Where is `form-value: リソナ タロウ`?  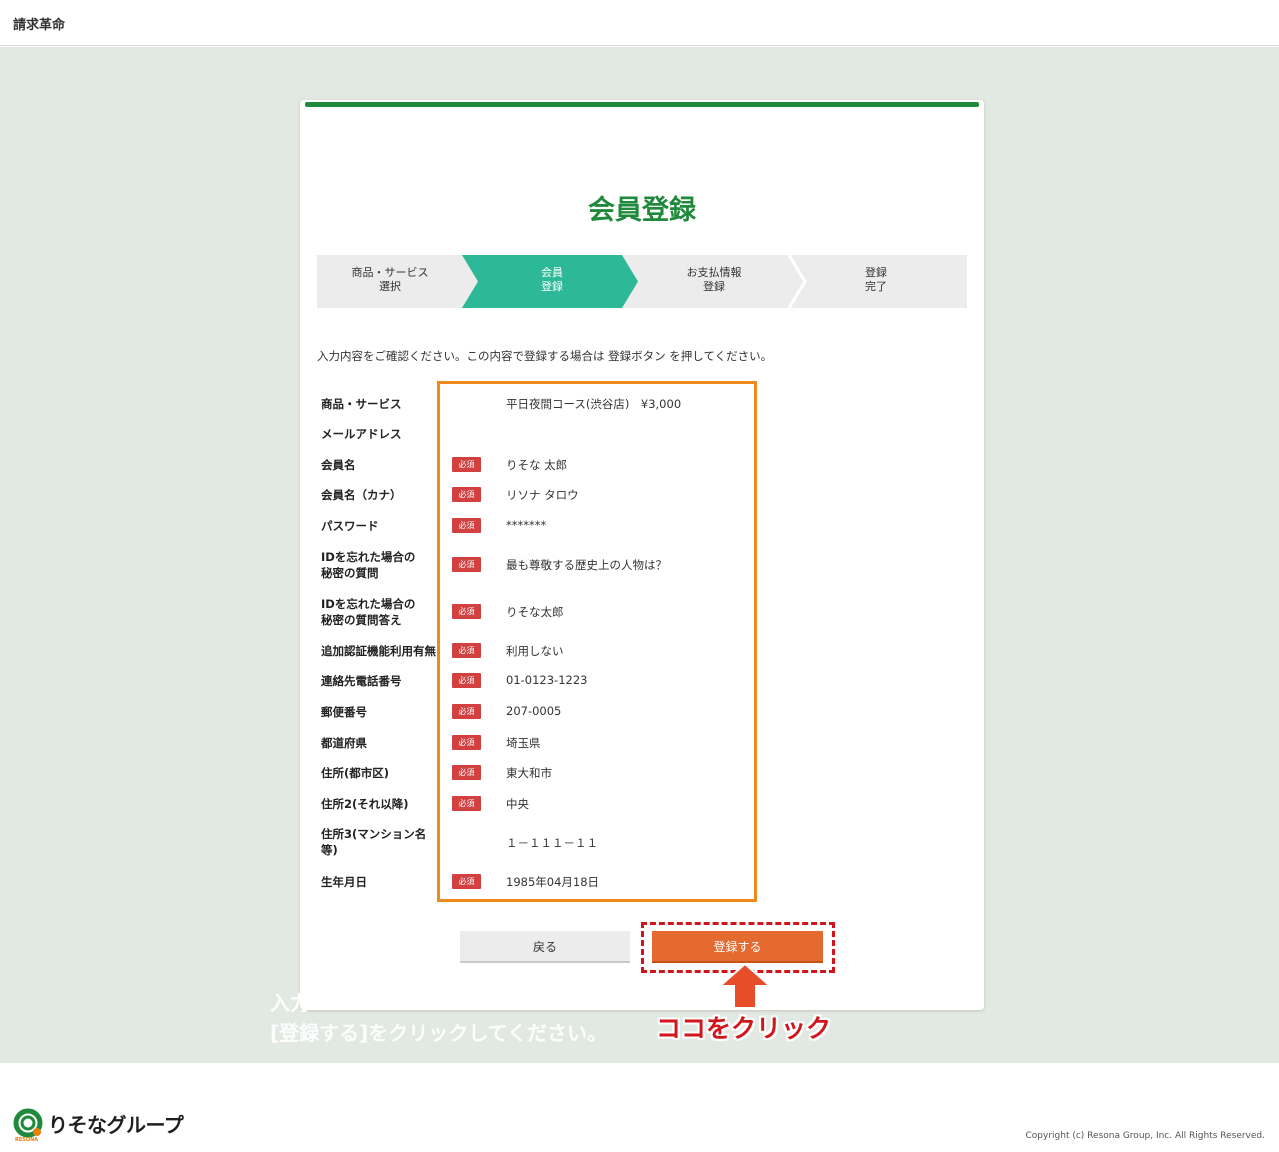
form-value: リソナ タロウ is located at coordinates (542, 495).